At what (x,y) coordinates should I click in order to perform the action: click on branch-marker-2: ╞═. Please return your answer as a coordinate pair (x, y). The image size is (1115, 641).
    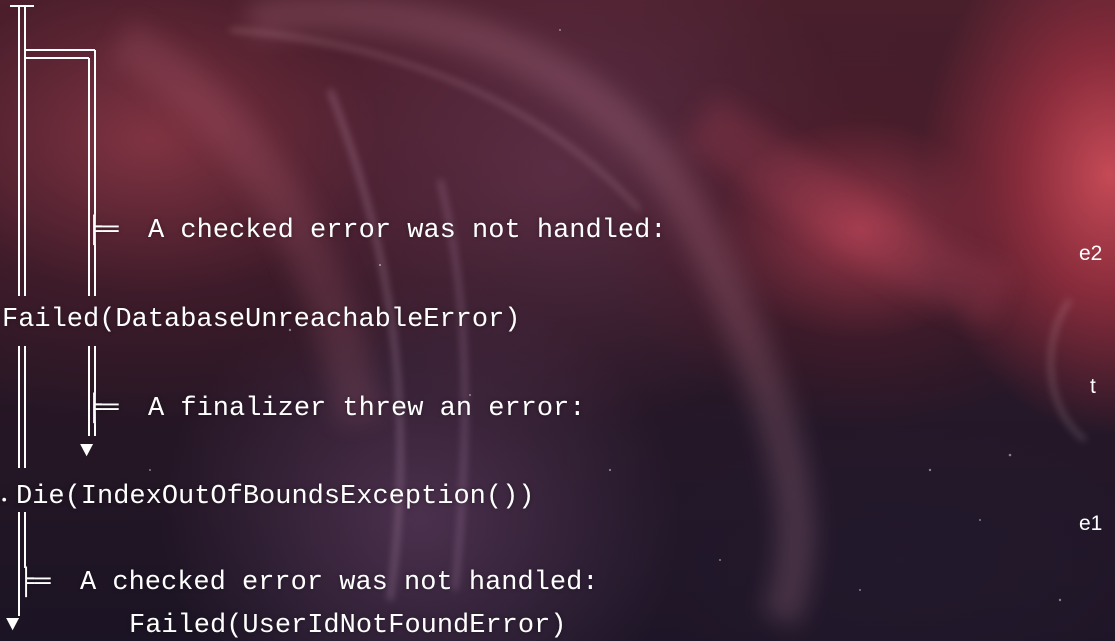
    Looking at the image, I should click on (102, 409).